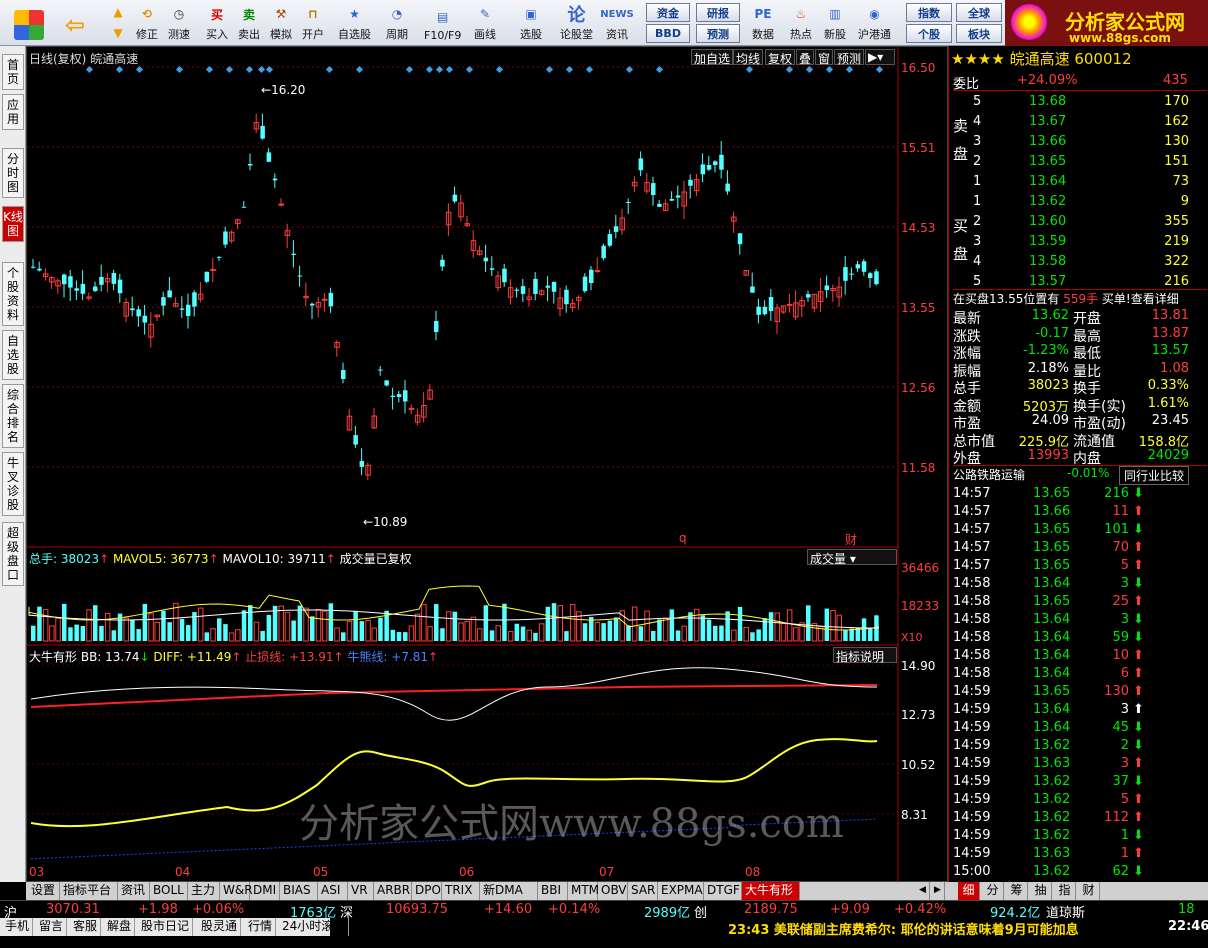  I want to click on indicator-explain-button: 指标说明, so click(865, 655).